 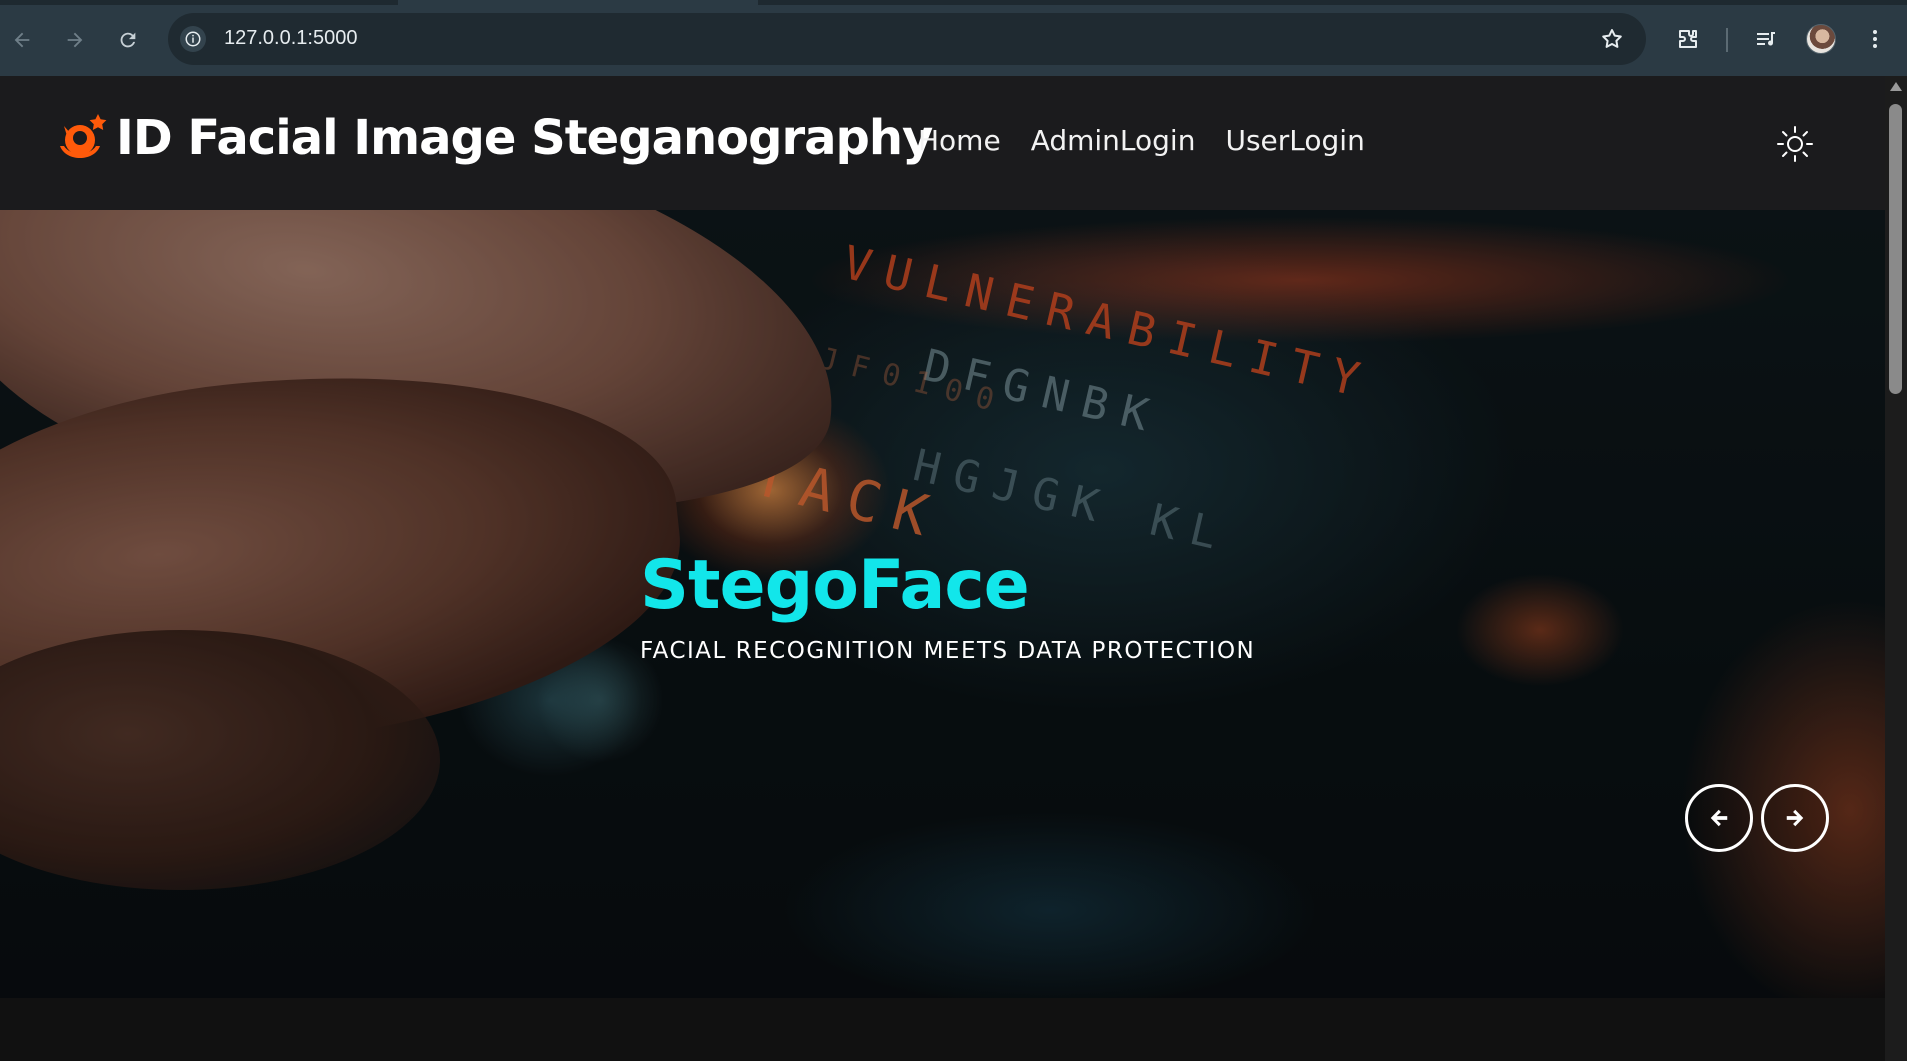 I want to click on reload-button, so click(x=128, y=40).